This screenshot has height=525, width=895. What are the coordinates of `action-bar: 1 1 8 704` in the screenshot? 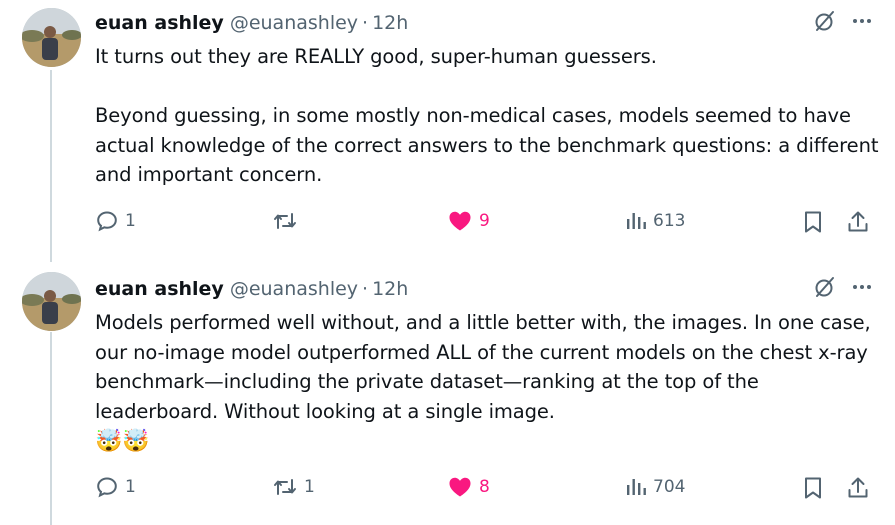 It's located at (447, 490).